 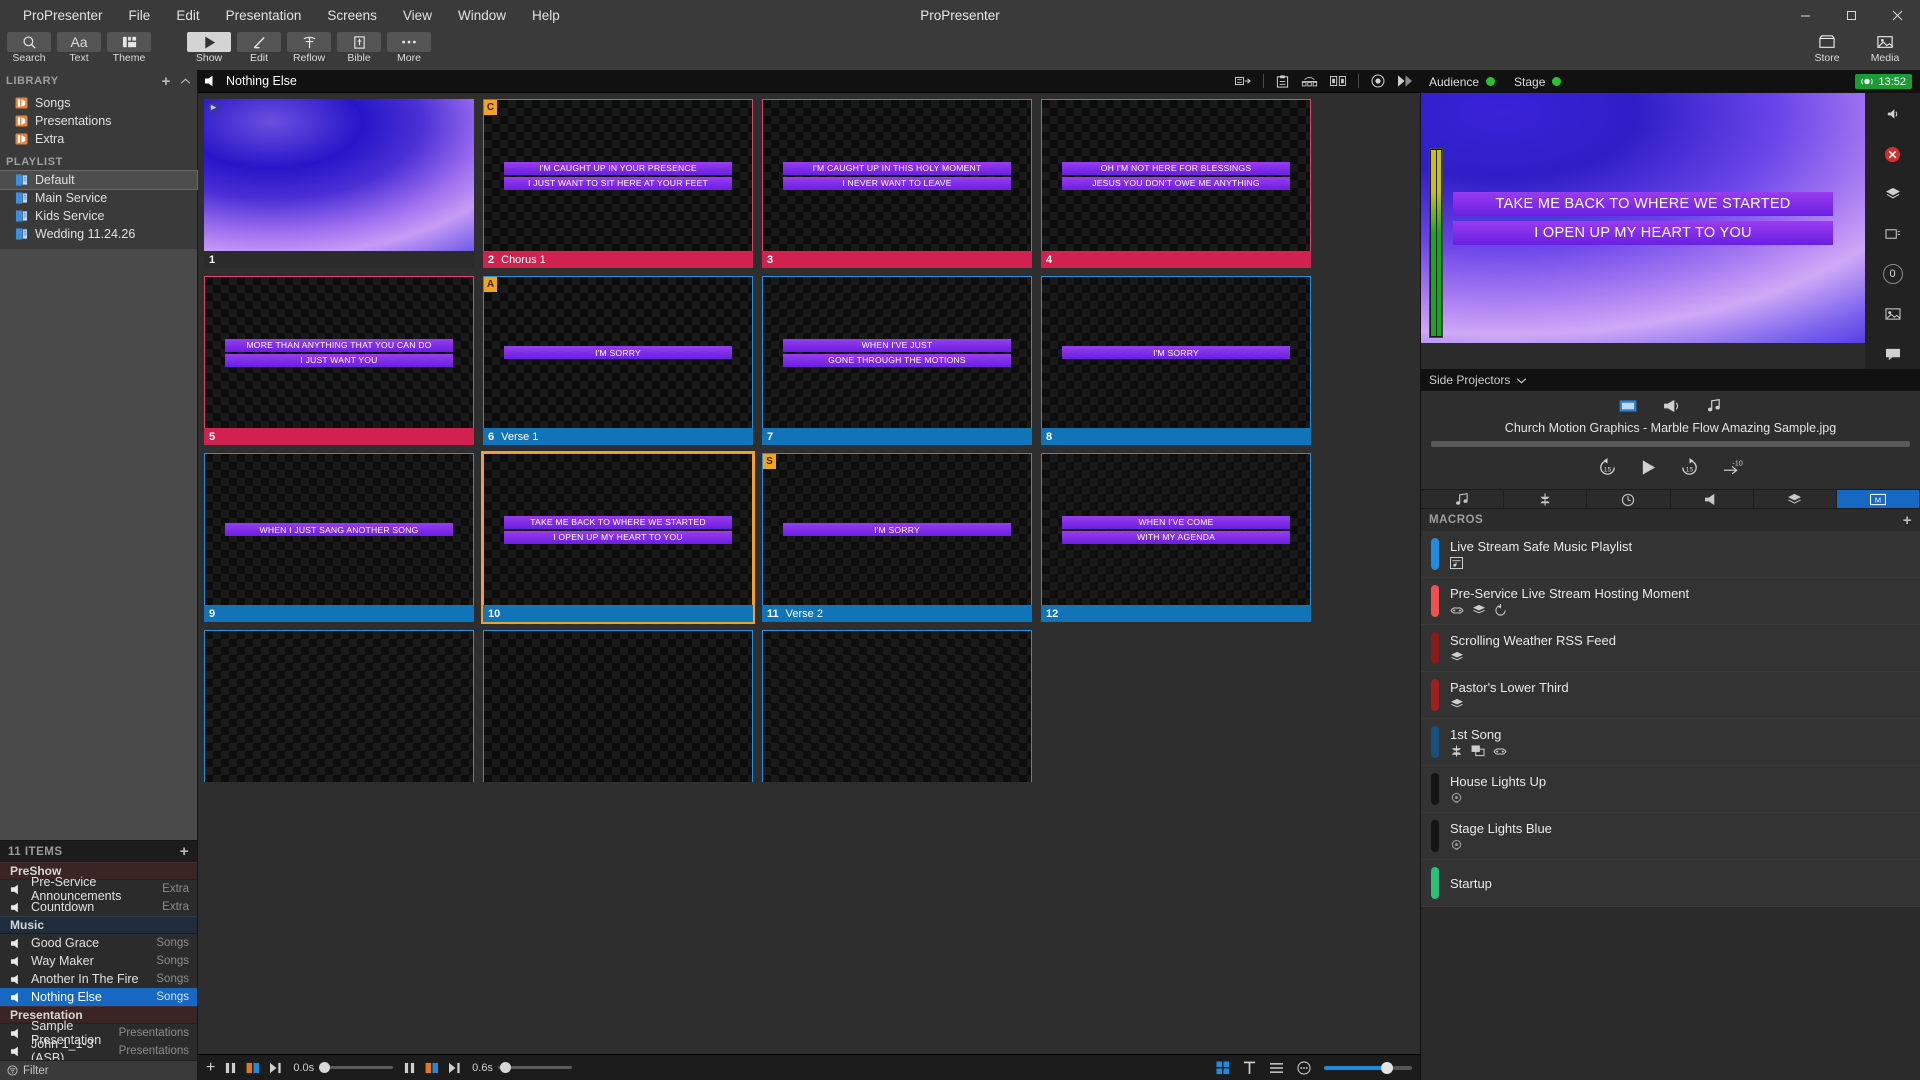 I want to click on rewind-15-icon: 15, so click(x=1607, y=467).